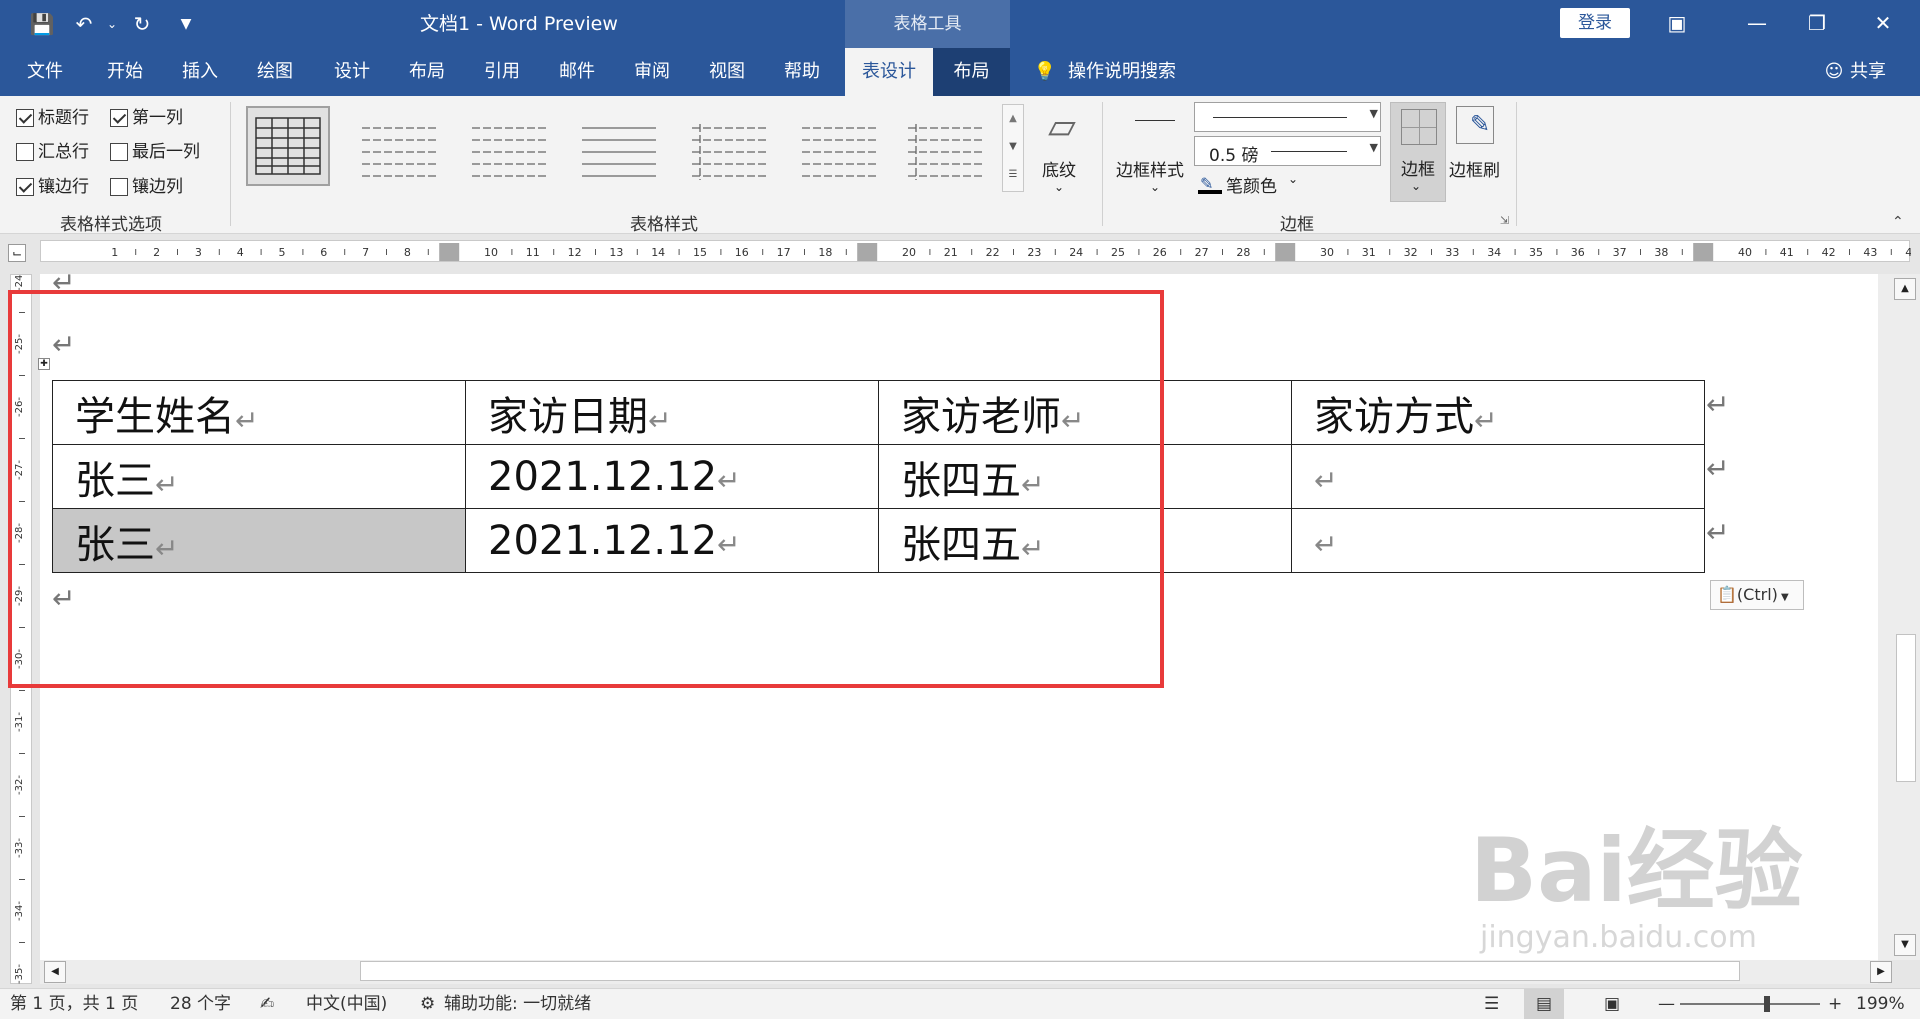 The width and height of the screenshot is (1920, 1019). I want to click on border-painter-button: 边框刷, so click(1474, 168).